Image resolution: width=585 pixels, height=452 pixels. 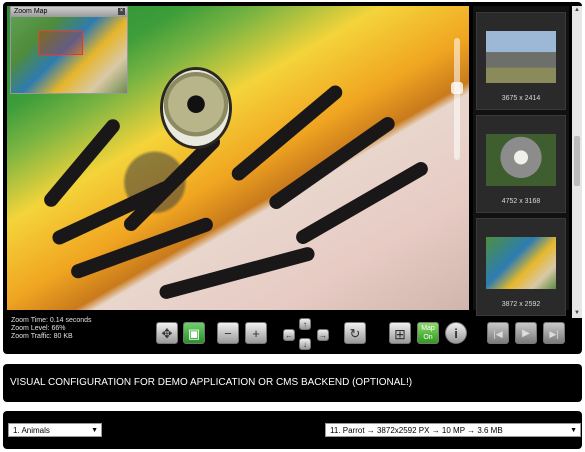 What do you see at coordinates (577, 313) in the screenshot?
I see `scroll-down-icon: ▼` at bounding box center [577, 313].